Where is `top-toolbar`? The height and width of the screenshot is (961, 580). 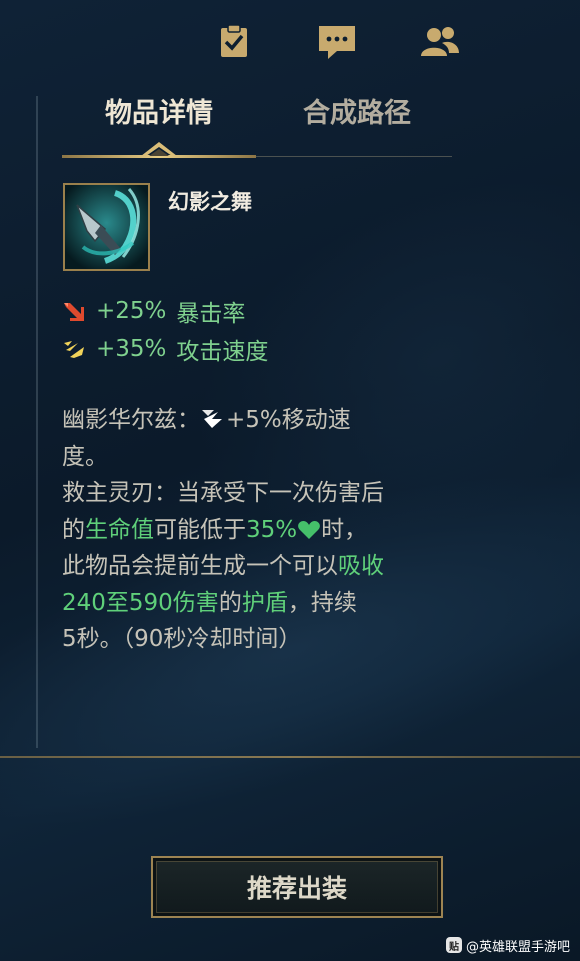 top-toolbar is located at coordinates (290, 44).